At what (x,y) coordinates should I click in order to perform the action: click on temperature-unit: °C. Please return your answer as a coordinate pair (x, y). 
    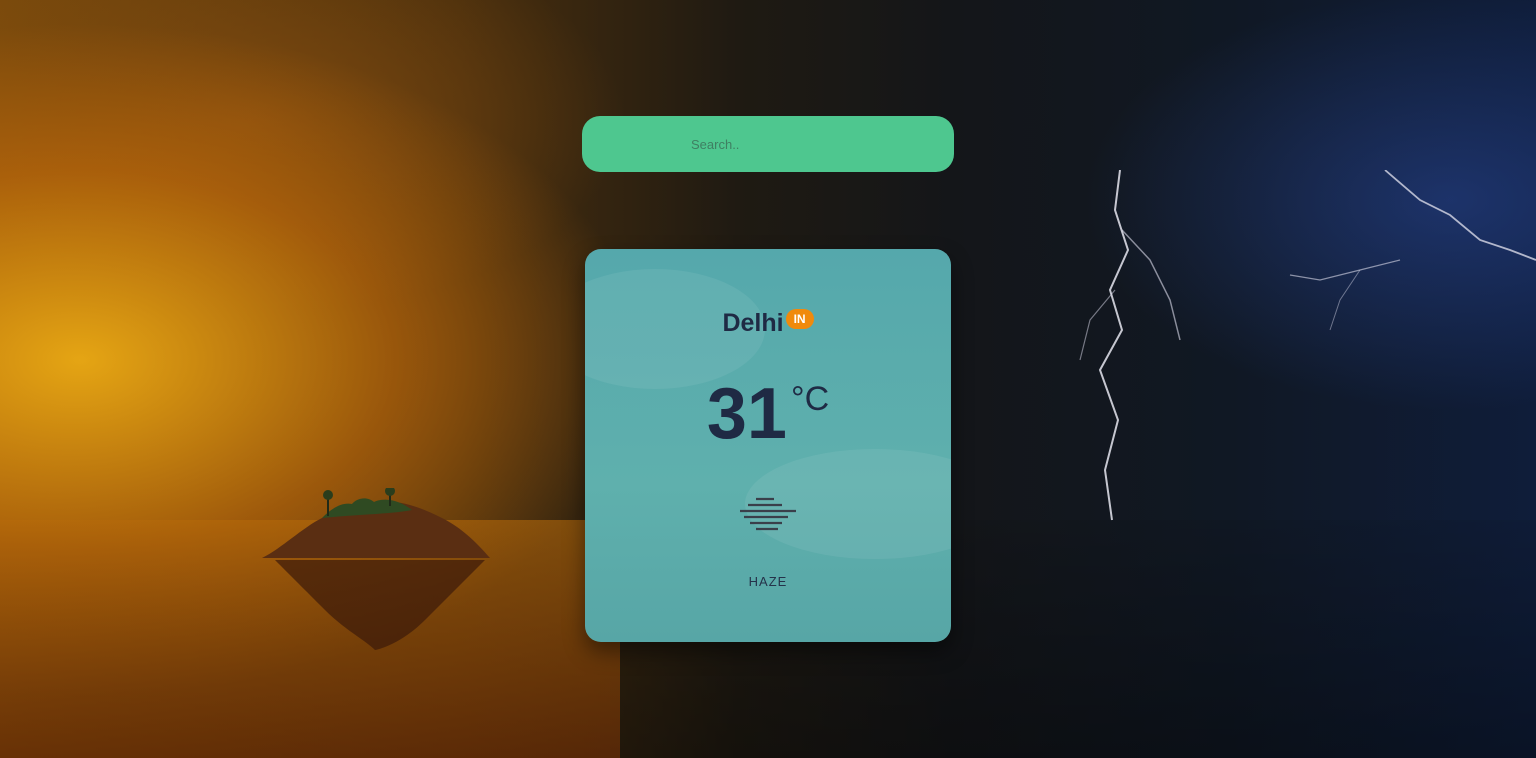
    Looking at the image, I should click on (810, 399).